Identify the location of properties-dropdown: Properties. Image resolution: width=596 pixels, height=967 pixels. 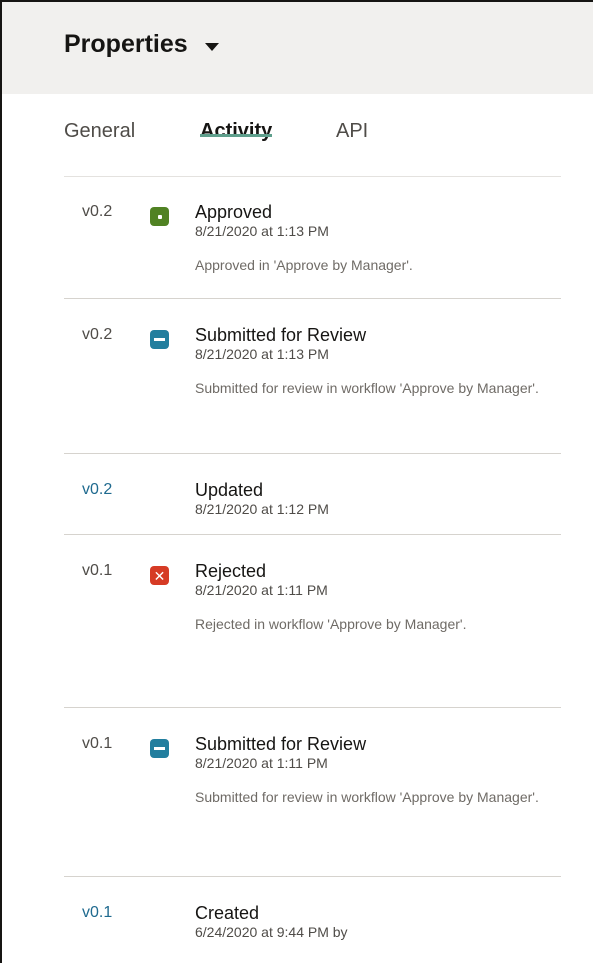
(141, 44).